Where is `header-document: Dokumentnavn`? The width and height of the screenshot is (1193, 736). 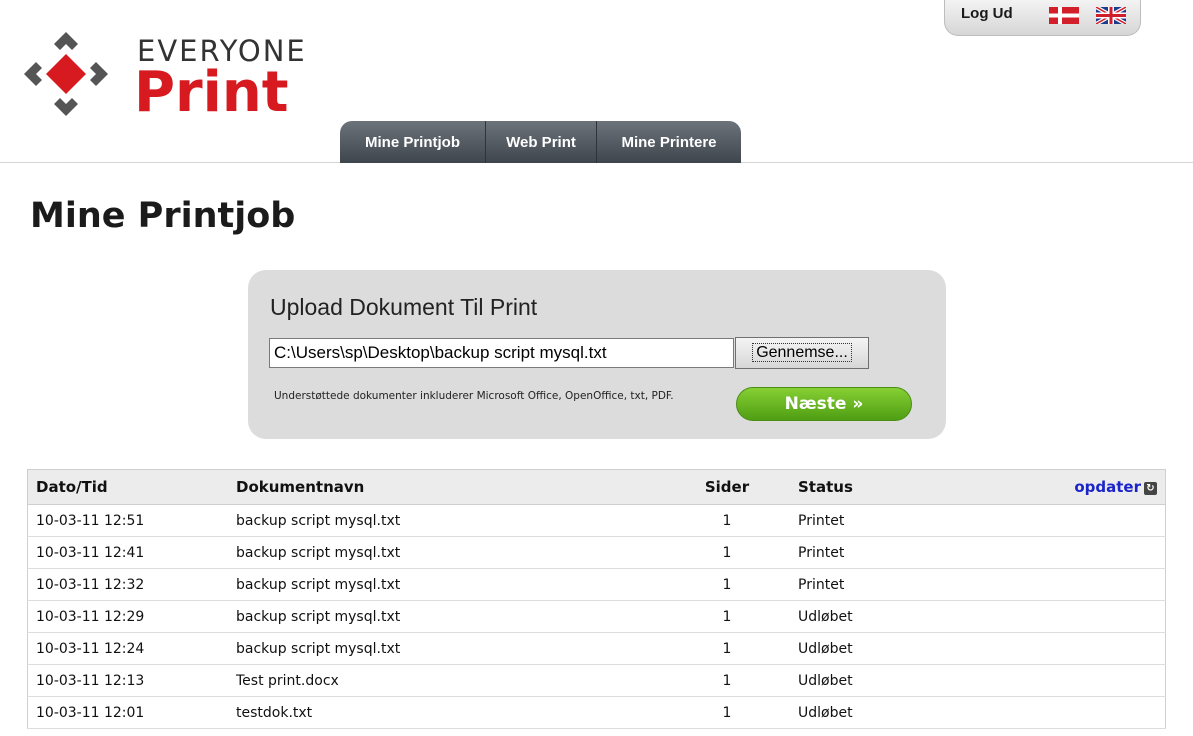
header-document: Dokumentnavn is located at coordinates (446, 487).